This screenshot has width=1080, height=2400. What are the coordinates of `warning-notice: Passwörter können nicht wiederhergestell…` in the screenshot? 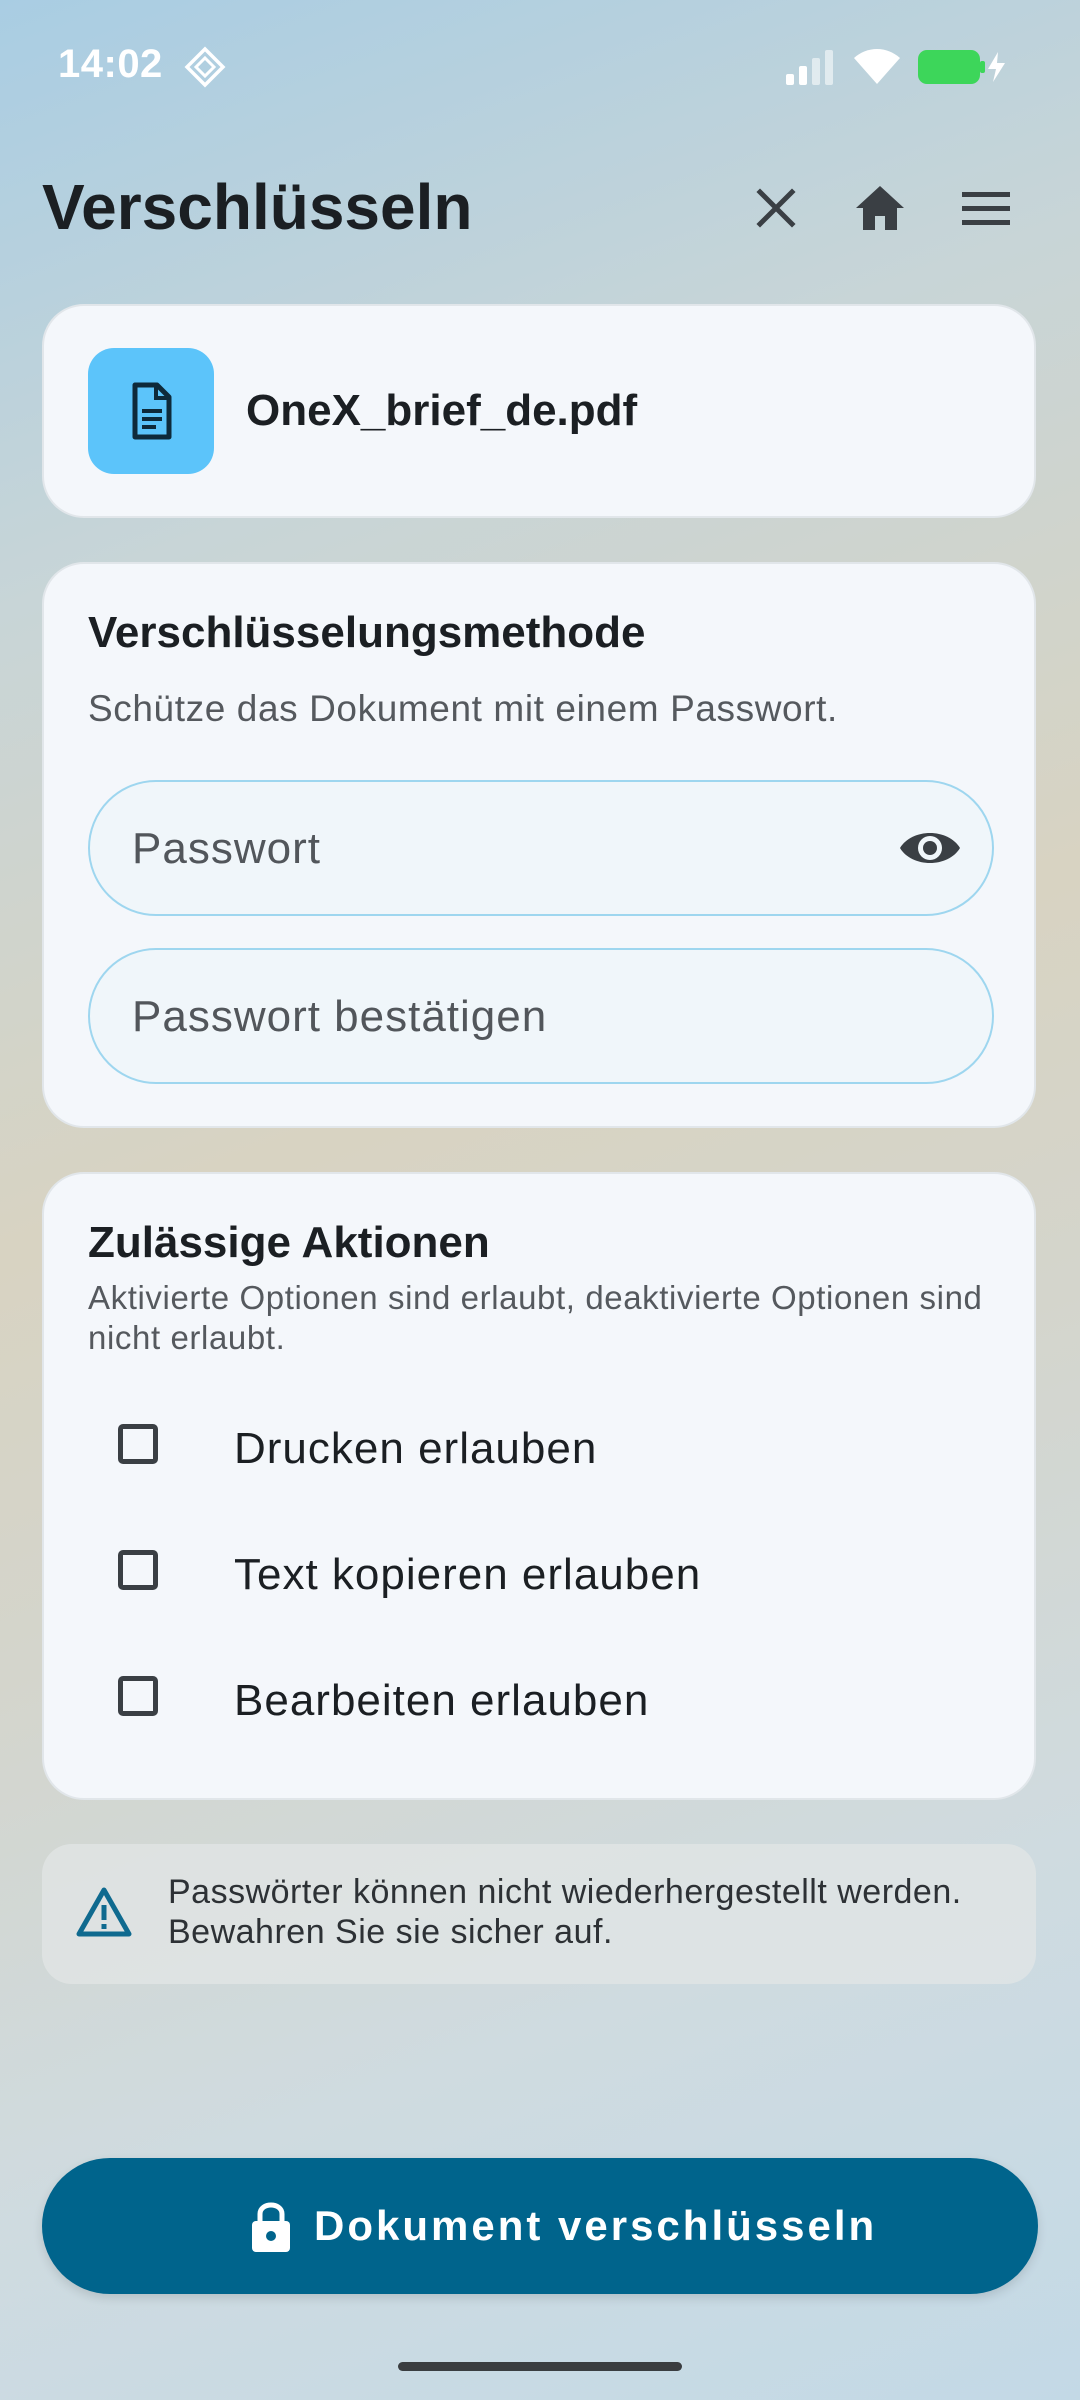 It's located at (539, 1914).